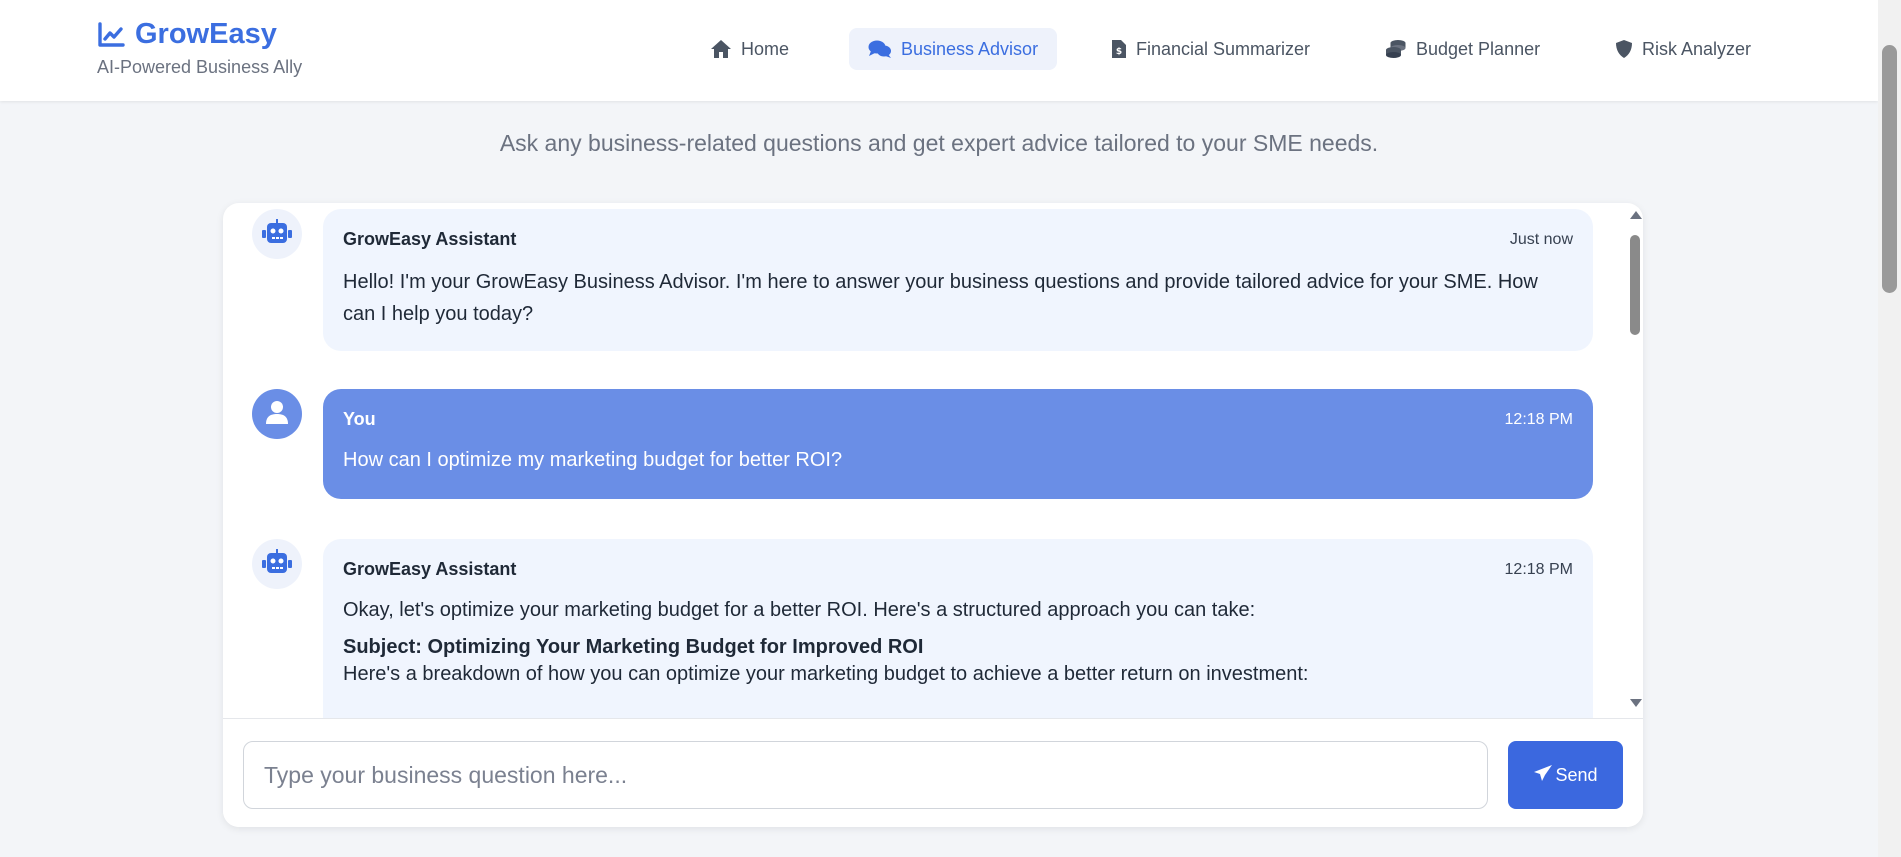  What do you see at coordinates (1635, 460) in the screenshot?
I see `chat-scrollbar` at bounding box center [1635, 460].